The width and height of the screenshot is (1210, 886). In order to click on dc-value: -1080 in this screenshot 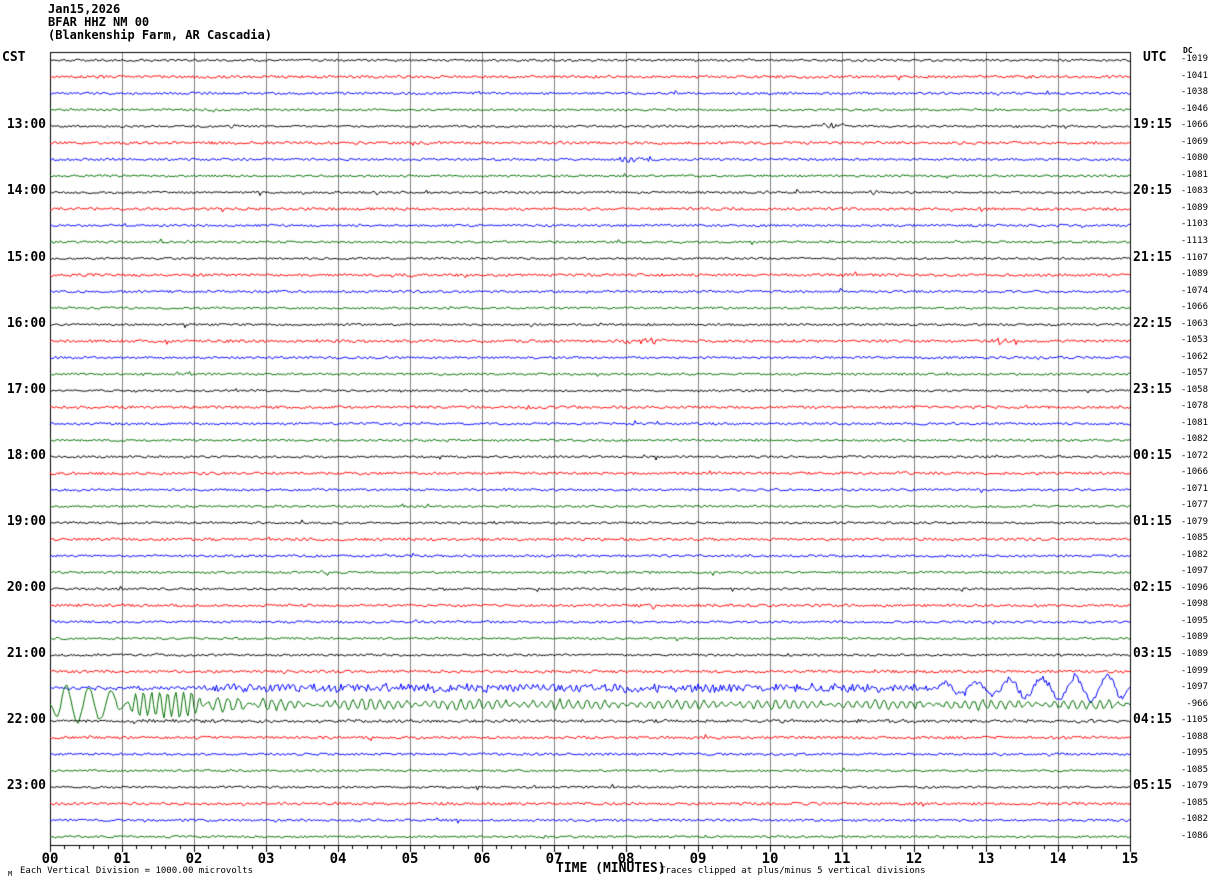, I will do `click(1194, 158)`.